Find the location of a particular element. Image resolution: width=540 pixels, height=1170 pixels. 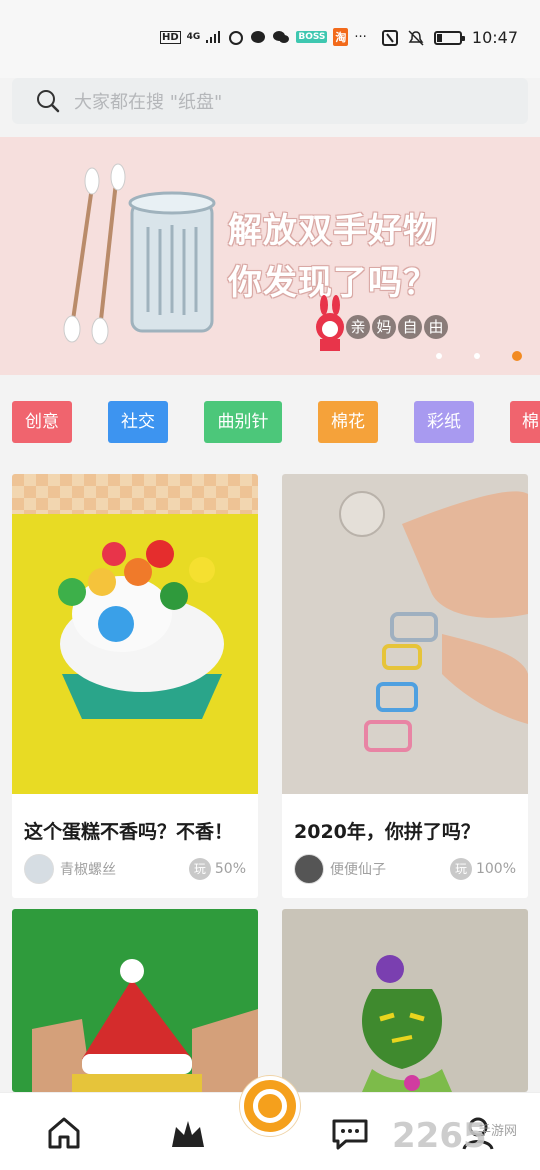

card-meta: 便便仙子 玩 100% is located at coordinates (405, 869).